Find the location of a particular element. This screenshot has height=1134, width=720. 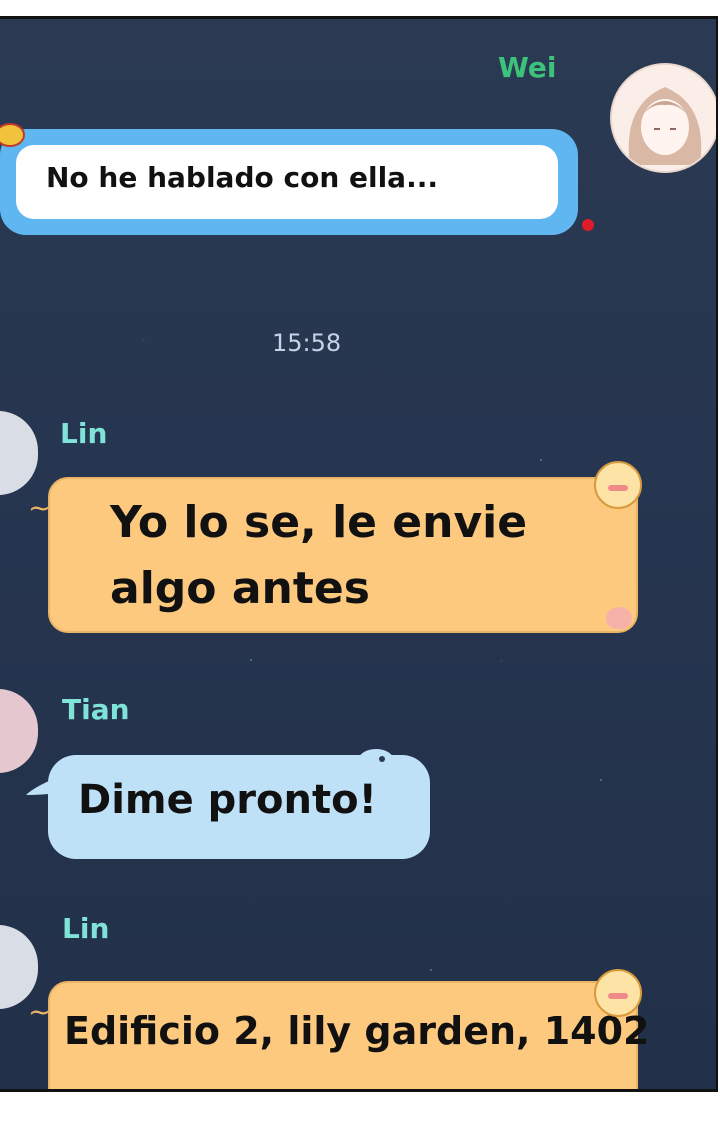

timestamp: 15:58 is located at coordinates (307, 343).